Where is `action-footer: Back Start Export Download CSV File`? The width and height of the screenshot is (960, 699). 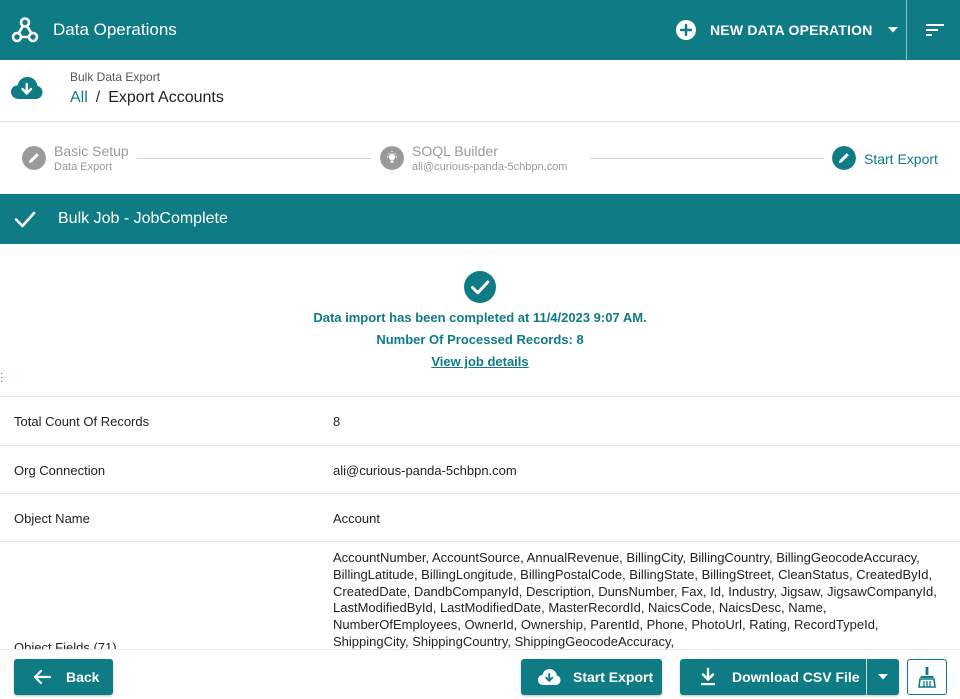
action-footer: Back Start Export Download CSV File is located at coordinates (480, 674).